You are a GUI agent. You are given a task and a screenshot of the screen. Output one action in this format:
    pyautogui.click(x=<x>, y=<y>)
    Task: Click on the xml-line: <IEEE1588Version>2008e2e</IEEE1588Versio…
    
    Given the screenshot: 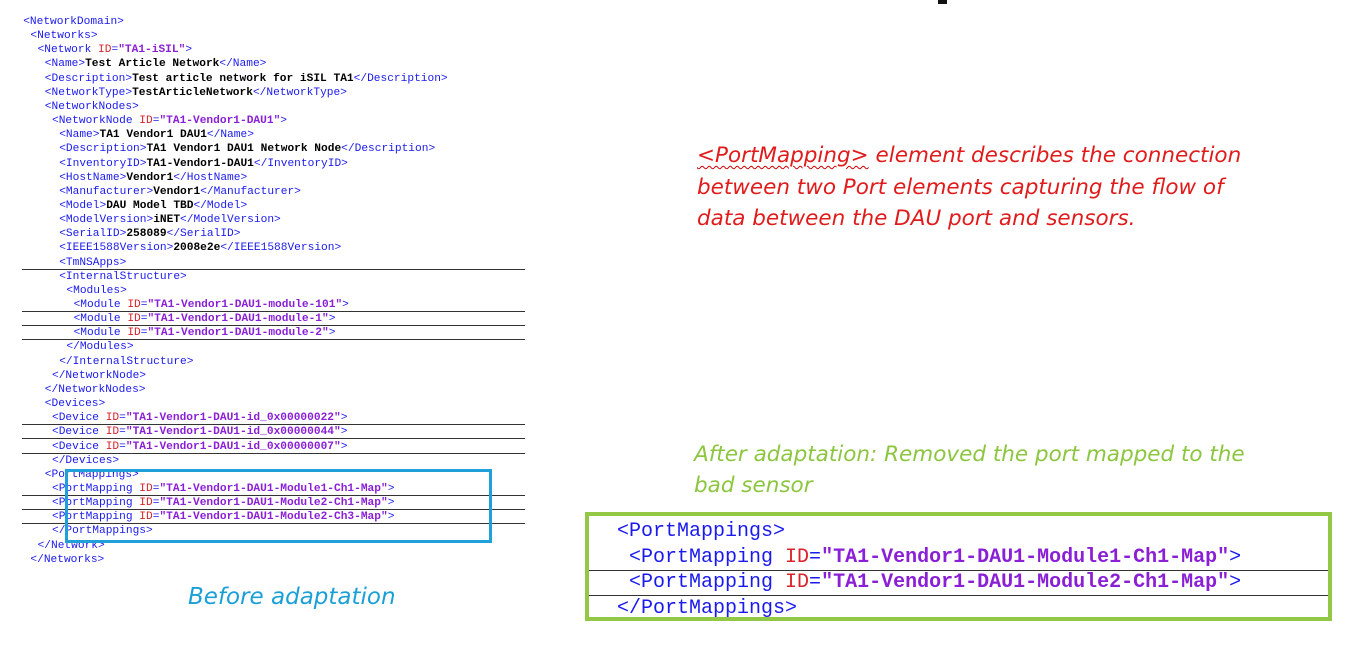 What is the action you would take?
    pyautogui.click(x=200, y=248)
    